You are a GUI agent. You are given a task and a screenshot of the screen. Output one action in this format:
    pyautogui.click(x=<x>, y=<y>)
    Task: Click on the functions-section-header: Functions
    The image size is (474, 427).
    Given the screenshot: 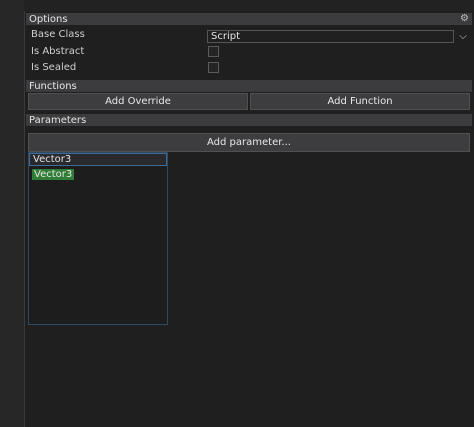 What is the action you would take?
    pyautogui.click(x=249, y=86)
    